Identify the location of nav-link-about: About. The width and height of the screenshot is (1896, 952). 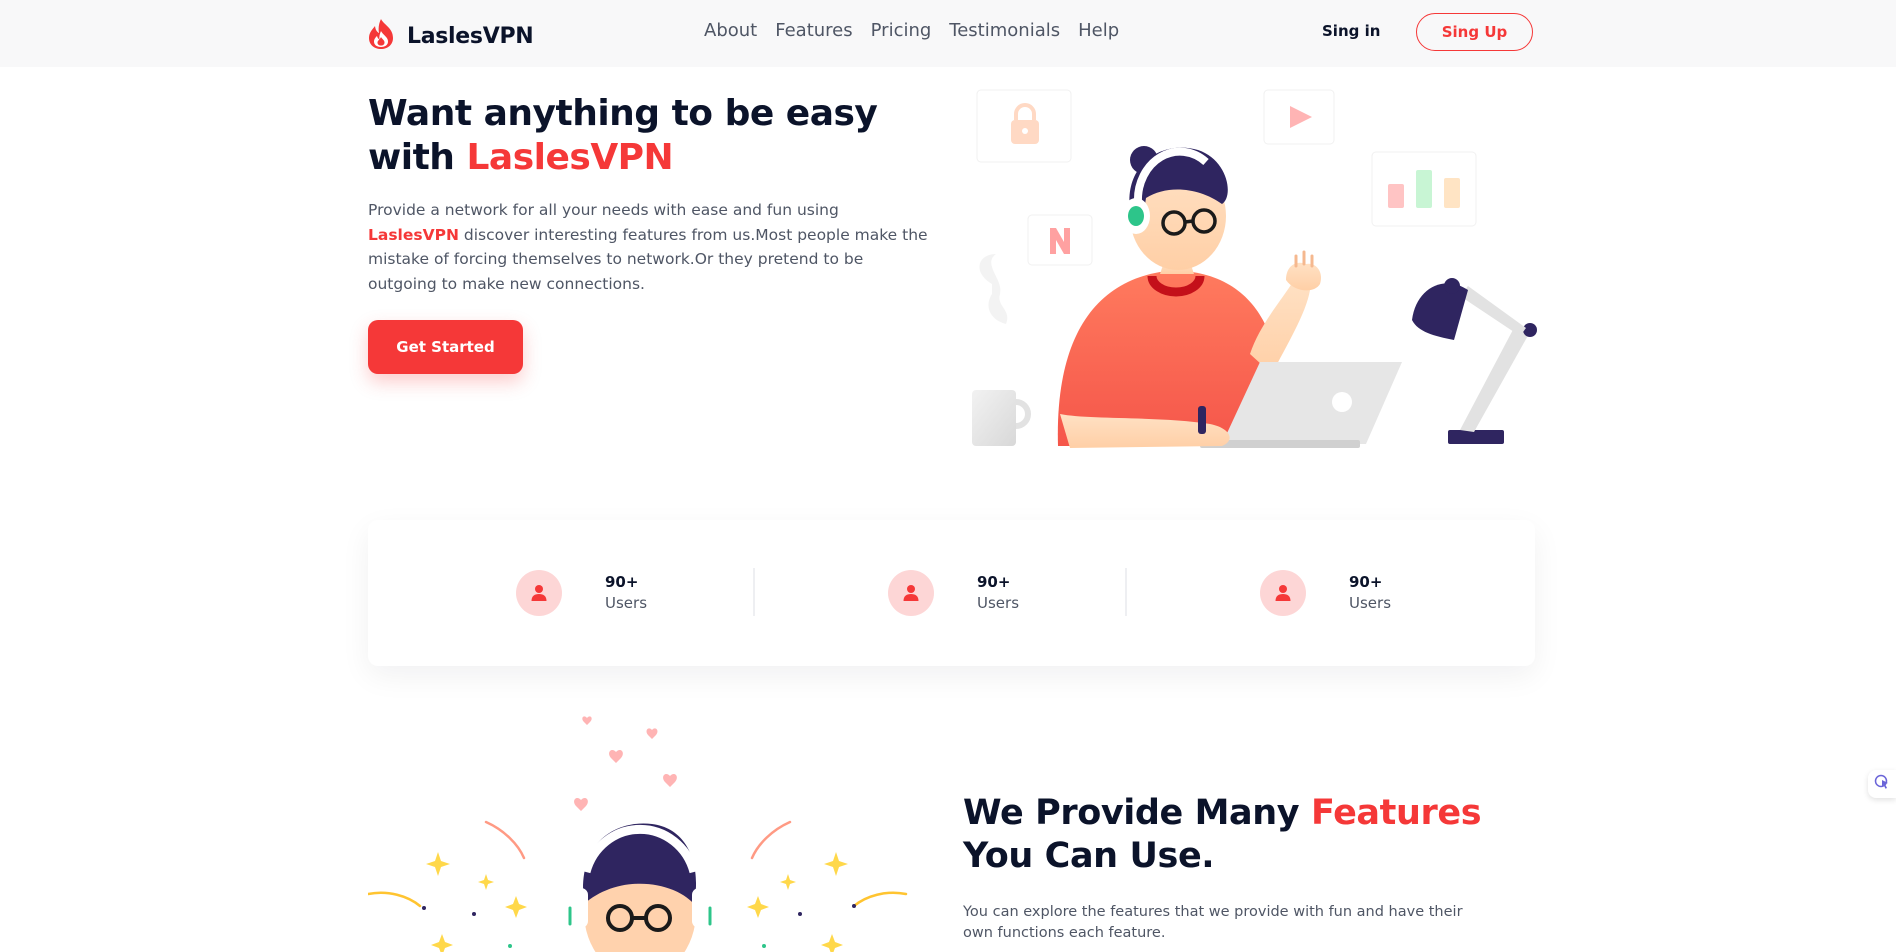
(730, 30).